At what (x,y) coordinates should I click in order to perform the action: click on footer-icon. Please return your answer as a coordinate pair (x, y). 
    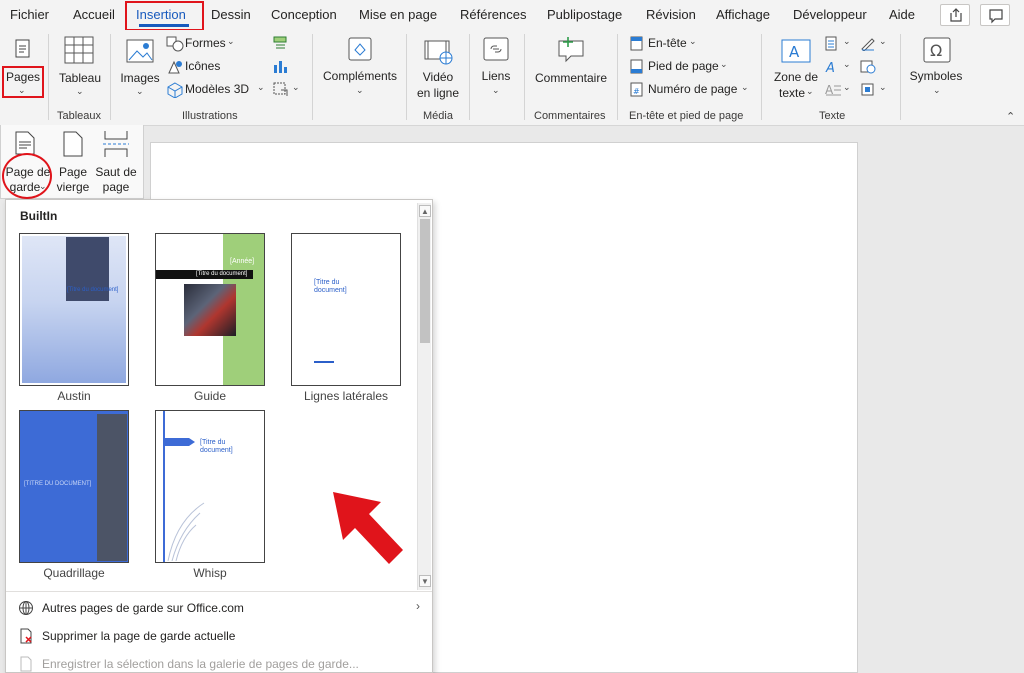
    Looking at the image, I should click on (637, 68).